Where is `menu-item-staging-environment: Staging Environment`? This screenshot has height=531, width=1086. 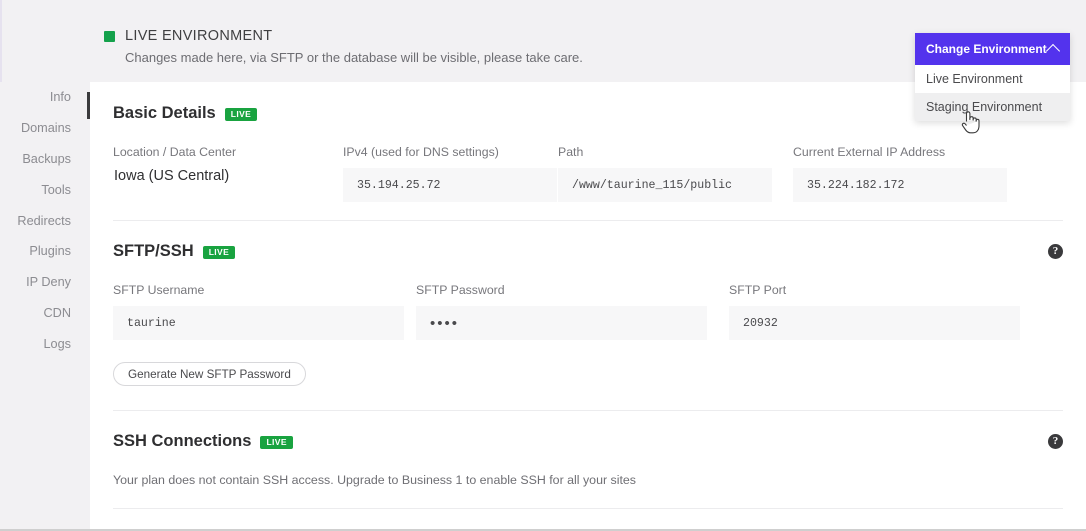 menu-item-staging-environment: Staging Environment is located at coordinates (992, 107).